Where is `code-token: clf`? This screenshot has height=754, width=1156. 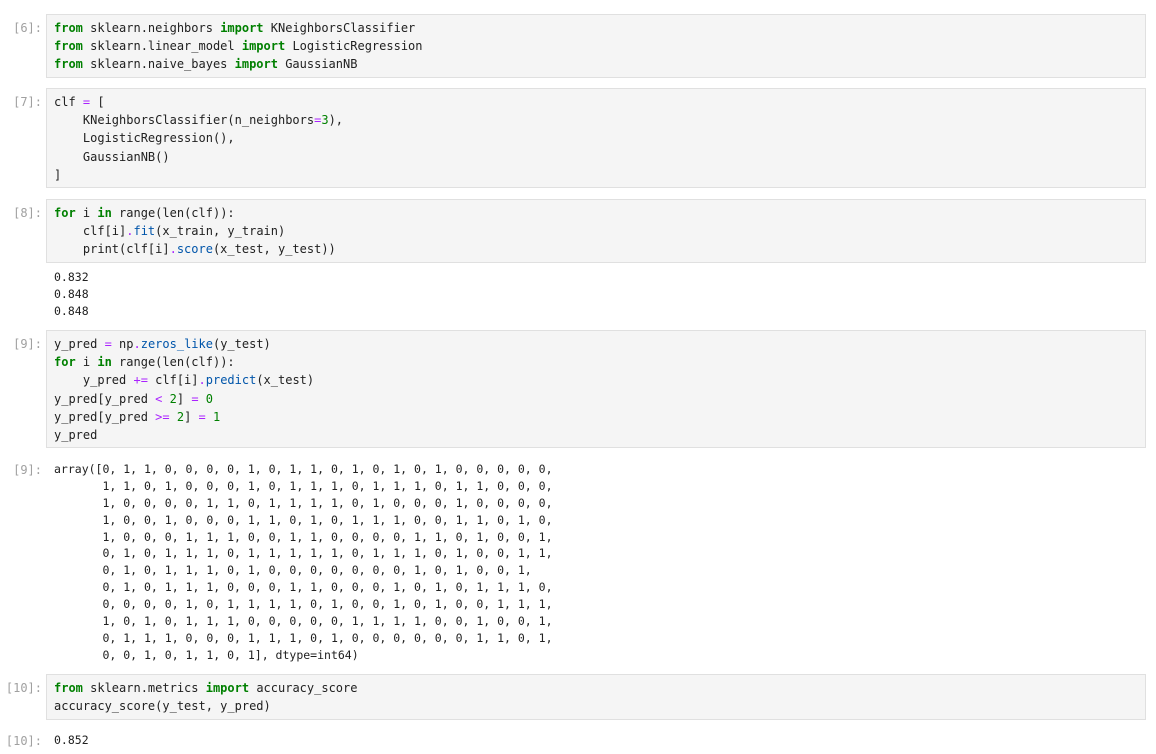
code-token: clf is located at coordinates (68, 102).